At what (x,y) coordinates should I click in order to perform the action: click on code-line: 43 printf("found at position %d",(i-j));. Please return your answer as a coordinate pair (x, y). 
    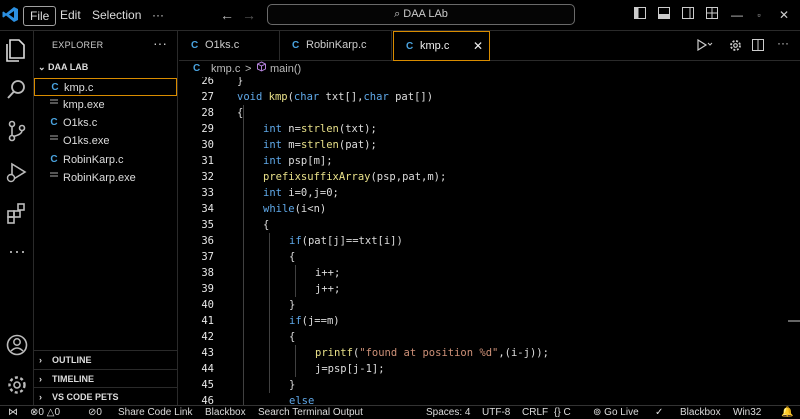
    Looking at the image, I should click on (489, 353).